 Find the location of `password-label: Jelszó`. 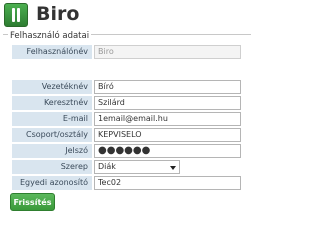

password-label: Jelszó is located at coordinates (52, 151).